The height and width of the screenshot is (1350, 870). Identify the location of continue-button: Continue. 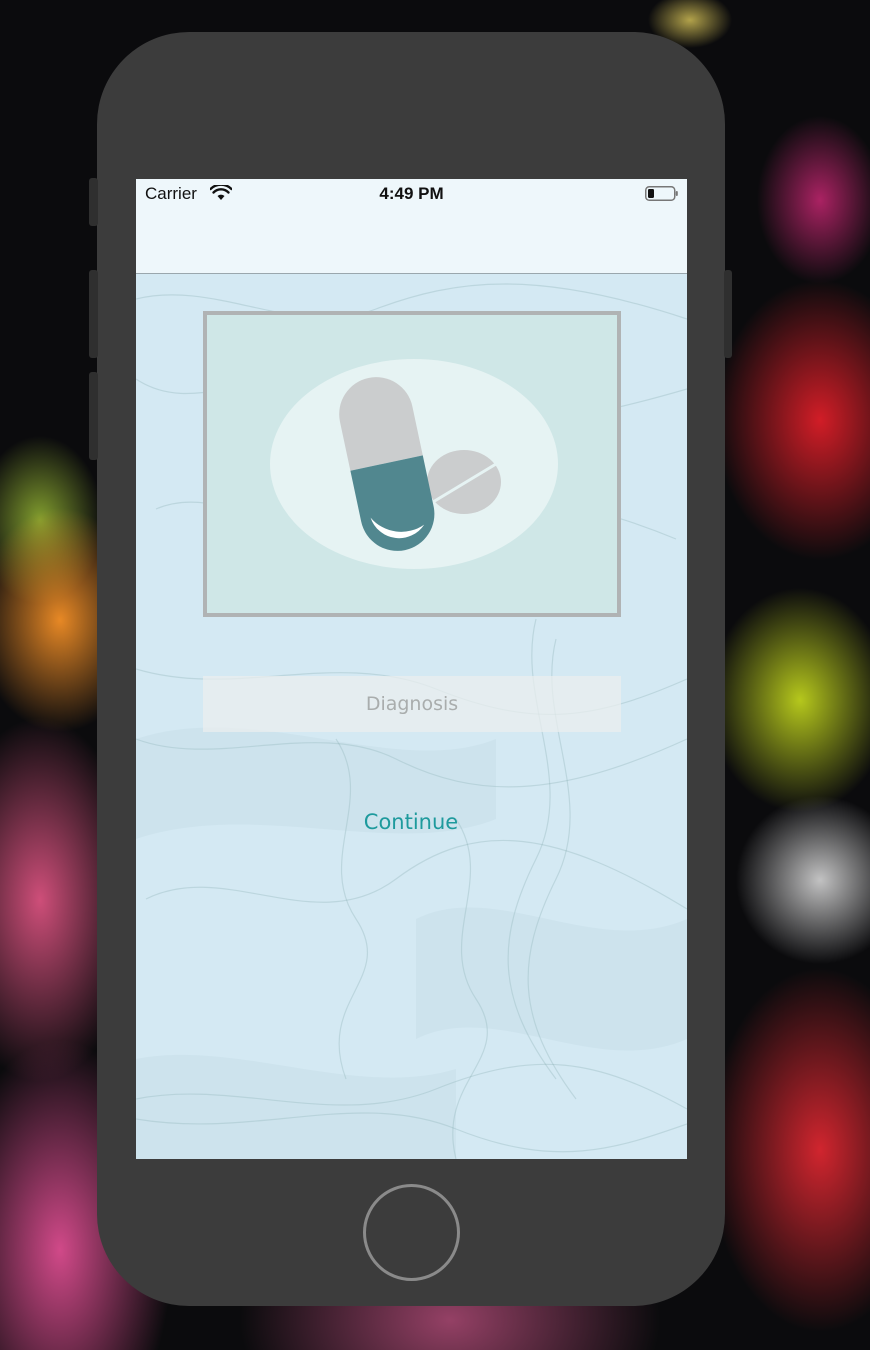
(411, 822).